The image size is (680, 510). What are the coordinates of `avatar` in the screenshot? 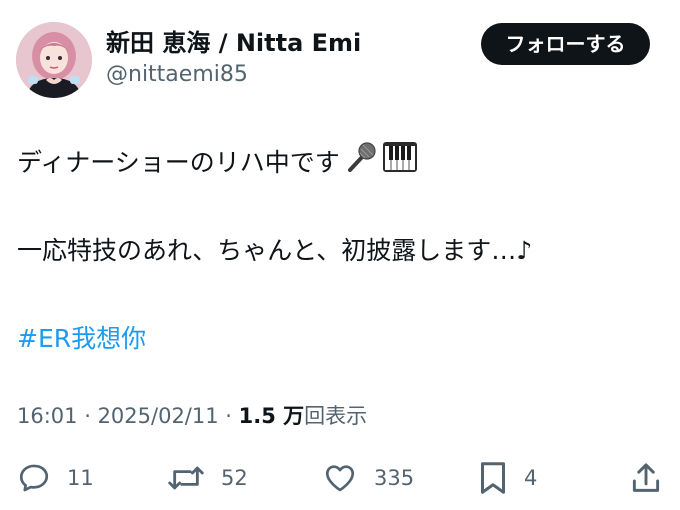 It's located at (54, 60).